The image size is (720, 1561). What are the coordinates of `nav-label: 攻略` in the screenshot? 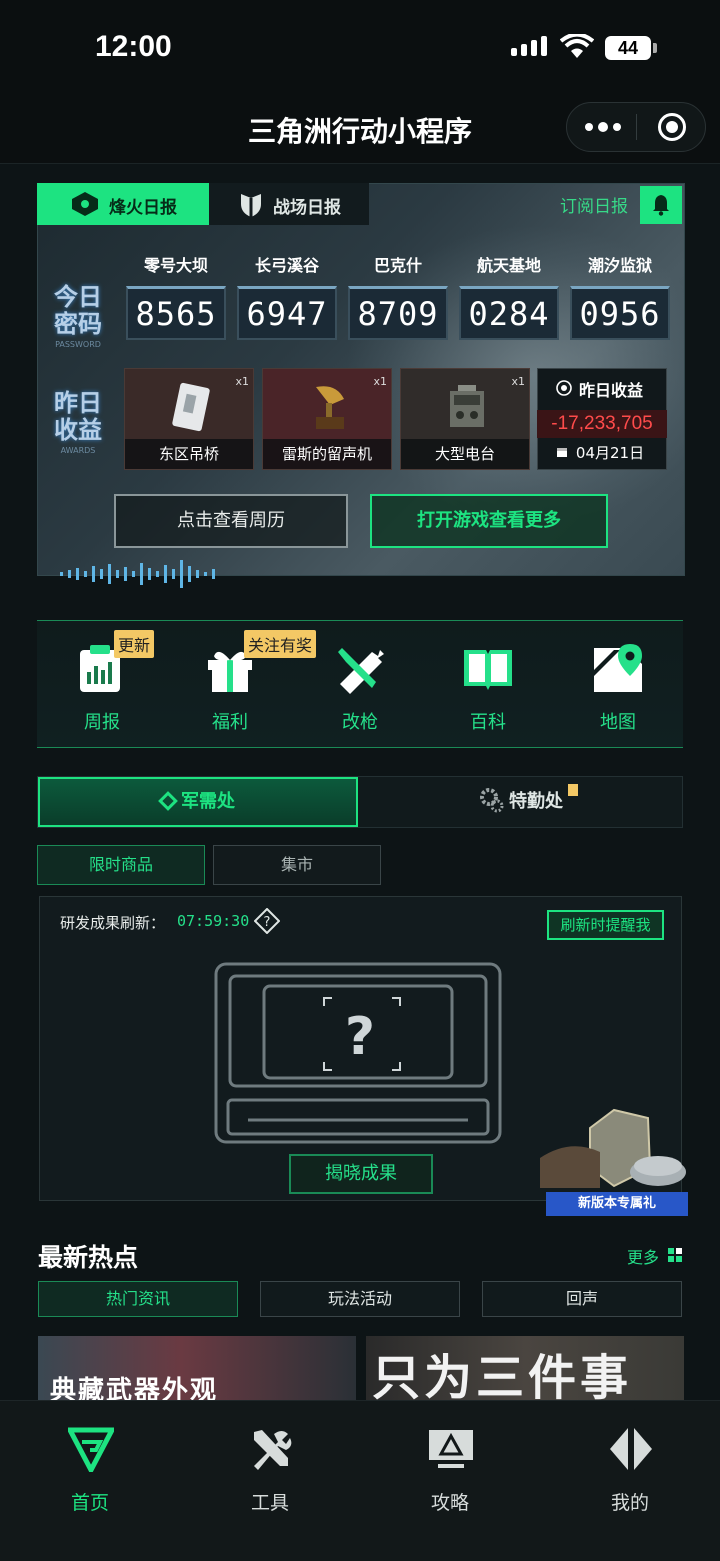 It's located at (449, 1503).